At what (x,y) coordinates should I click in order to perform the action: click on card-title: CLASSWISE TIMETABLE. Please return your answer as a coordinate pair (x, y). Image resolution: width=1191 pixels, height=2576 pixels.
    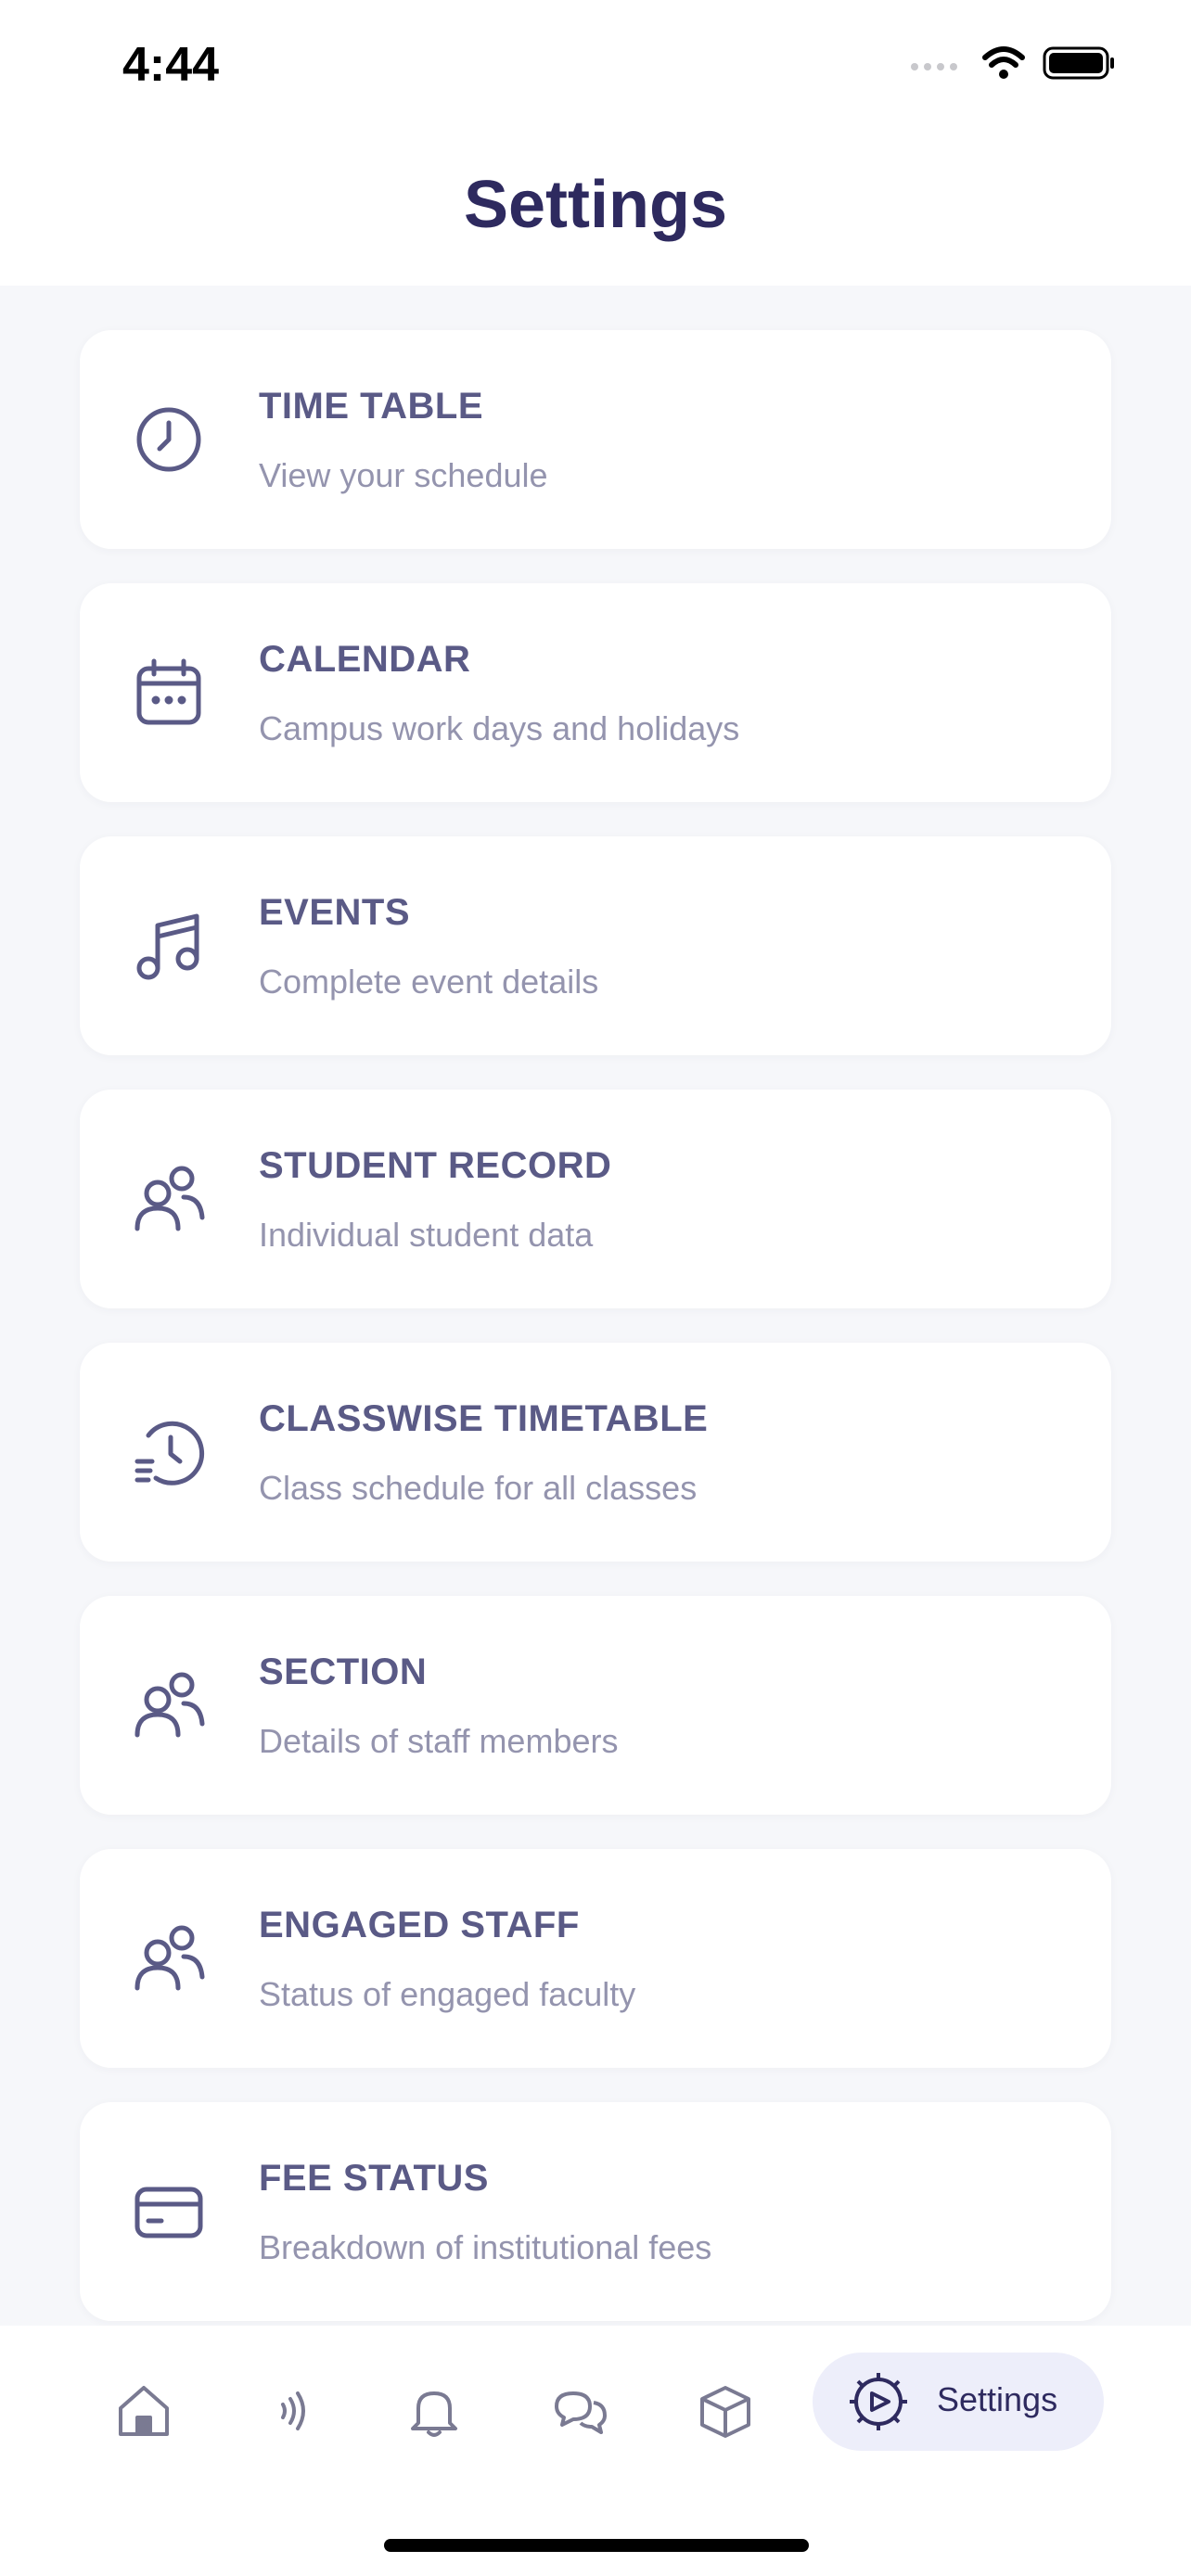
    Looking at the image, I should click on (484, 1418).